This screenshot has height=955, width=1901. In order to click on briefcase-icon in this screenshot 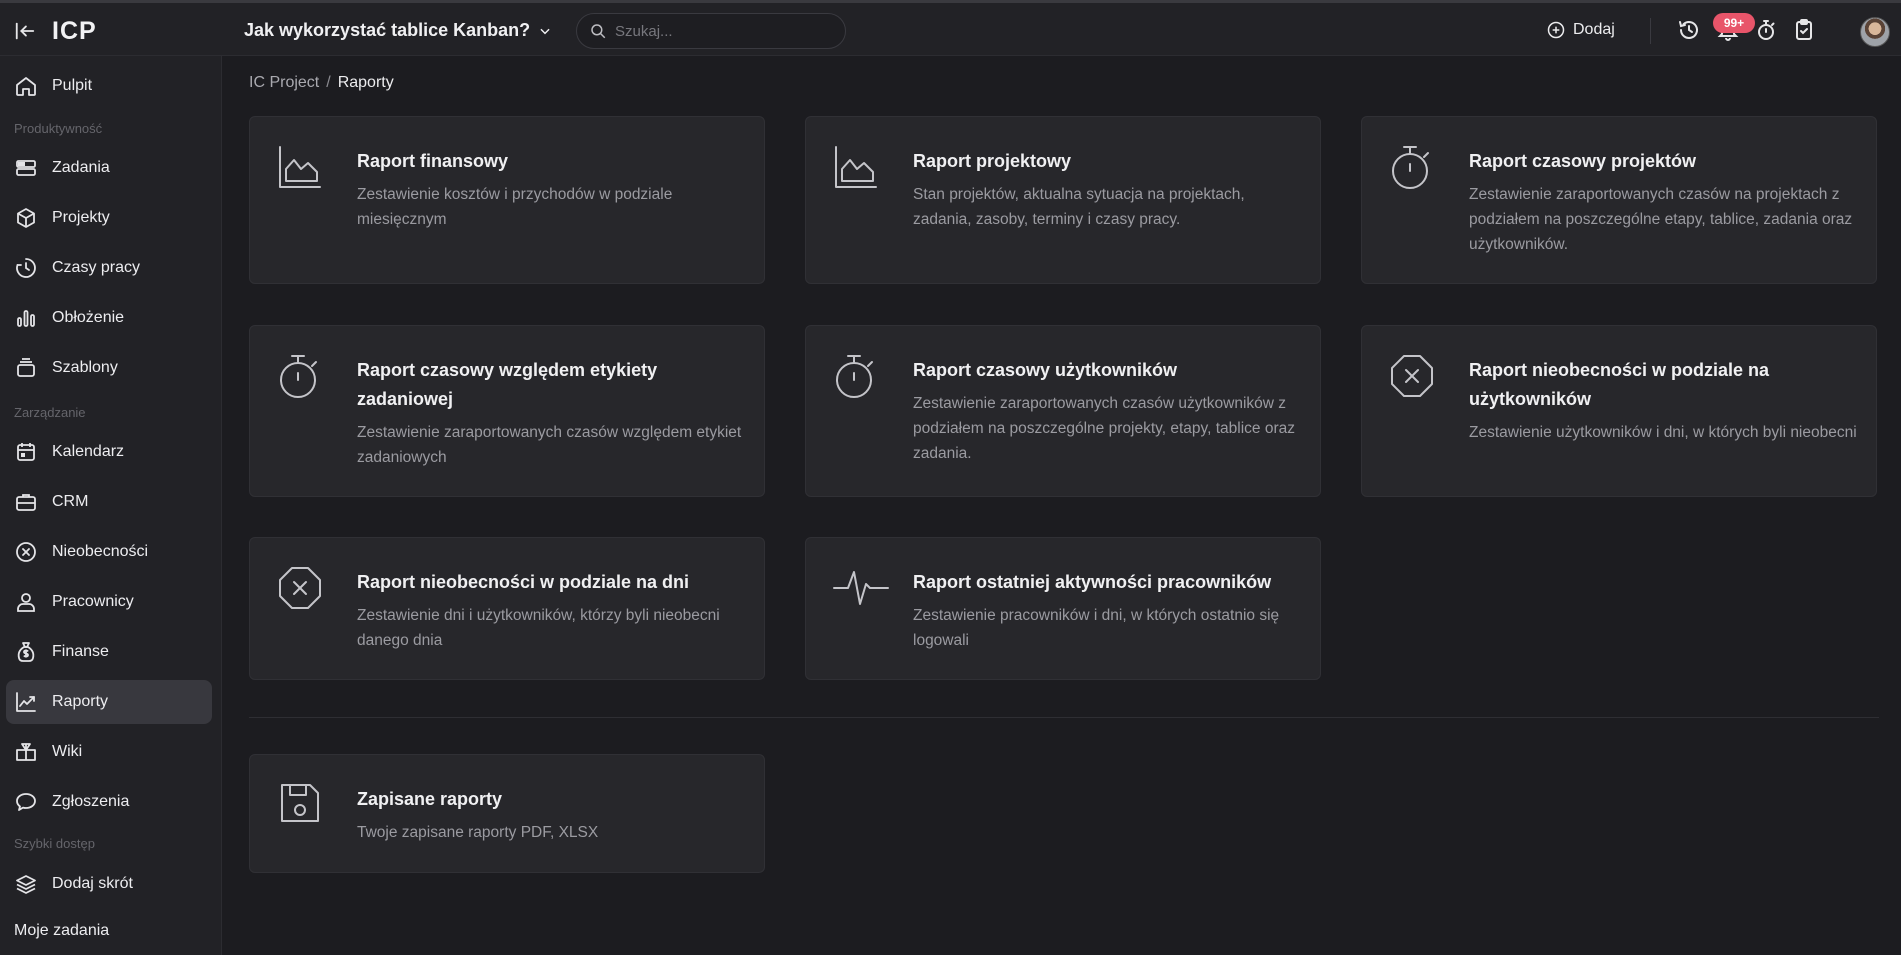, I will do `click(26, 502)`.